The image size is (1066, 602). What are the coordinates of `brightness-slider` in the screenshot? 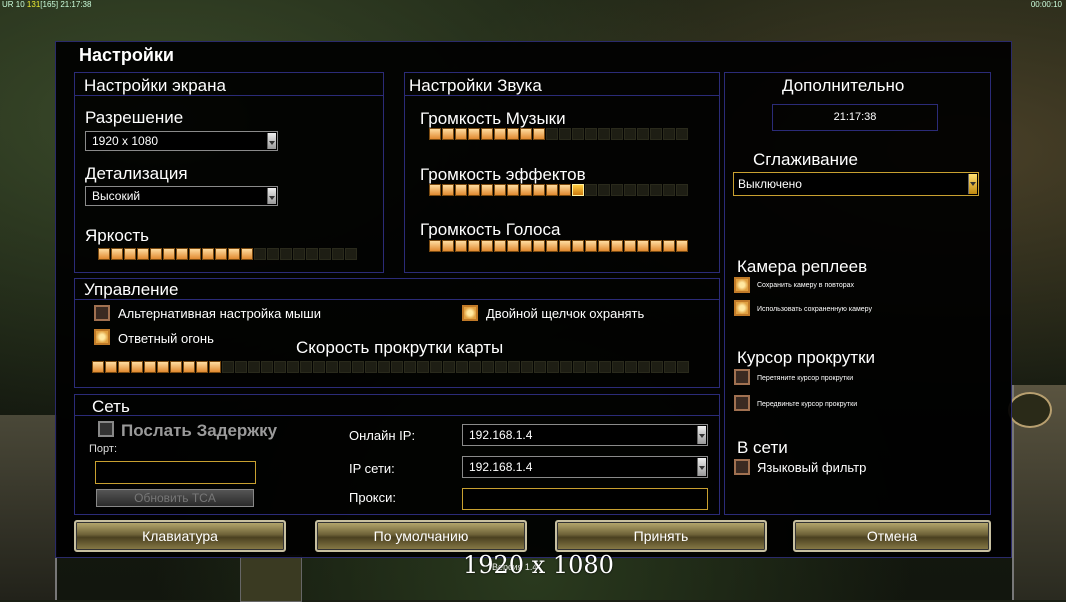 It's located at (227, 254).